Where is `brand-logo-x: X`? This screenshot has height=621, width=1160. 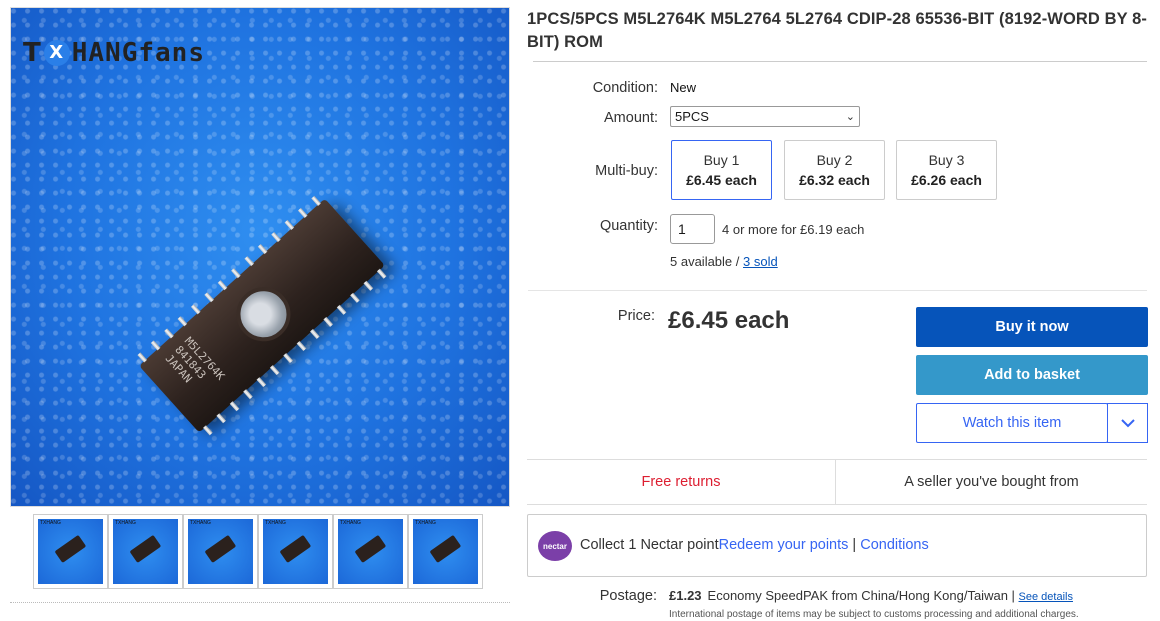 brand-logo-x: X is located at coordinates (56, 53).